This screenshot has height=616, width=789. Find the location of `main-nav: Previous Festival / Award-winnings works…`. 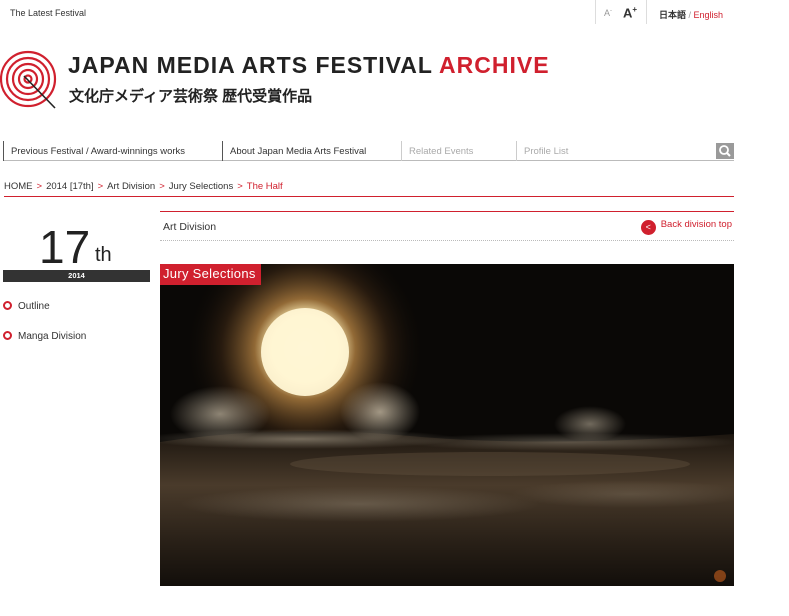

main-nav: Previous Festival / Award-winnings works… is located at coordinates (368, 151).